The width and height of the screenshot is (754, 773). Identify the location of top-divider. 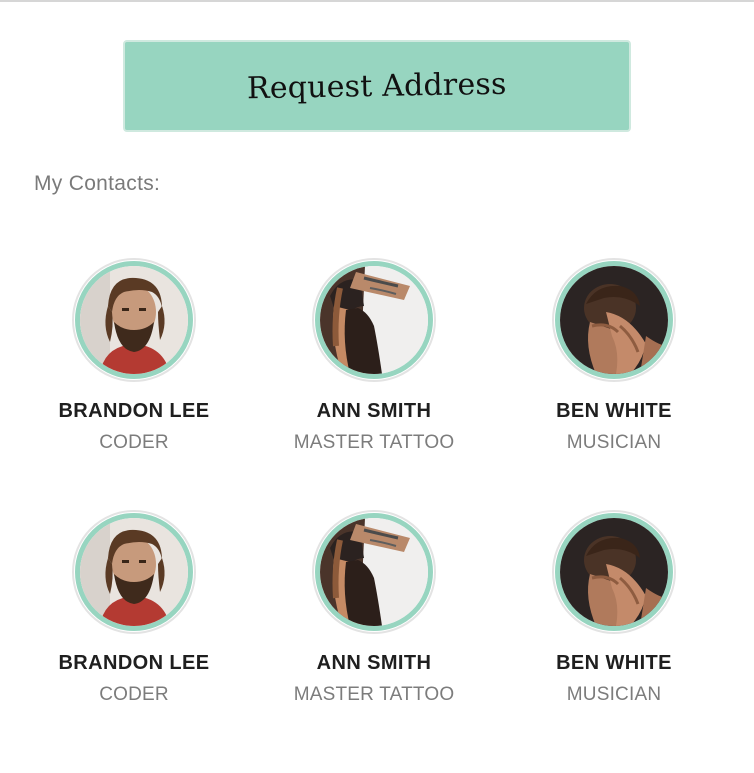
(377, 1).